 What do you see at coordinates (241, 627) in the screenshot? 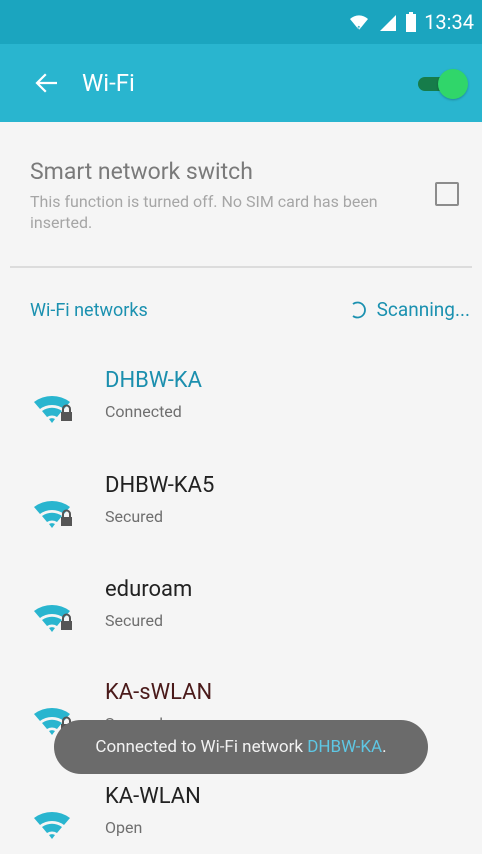
I see `network-item-eduroam: eduroam Secured` at bounding box center [241, 627].